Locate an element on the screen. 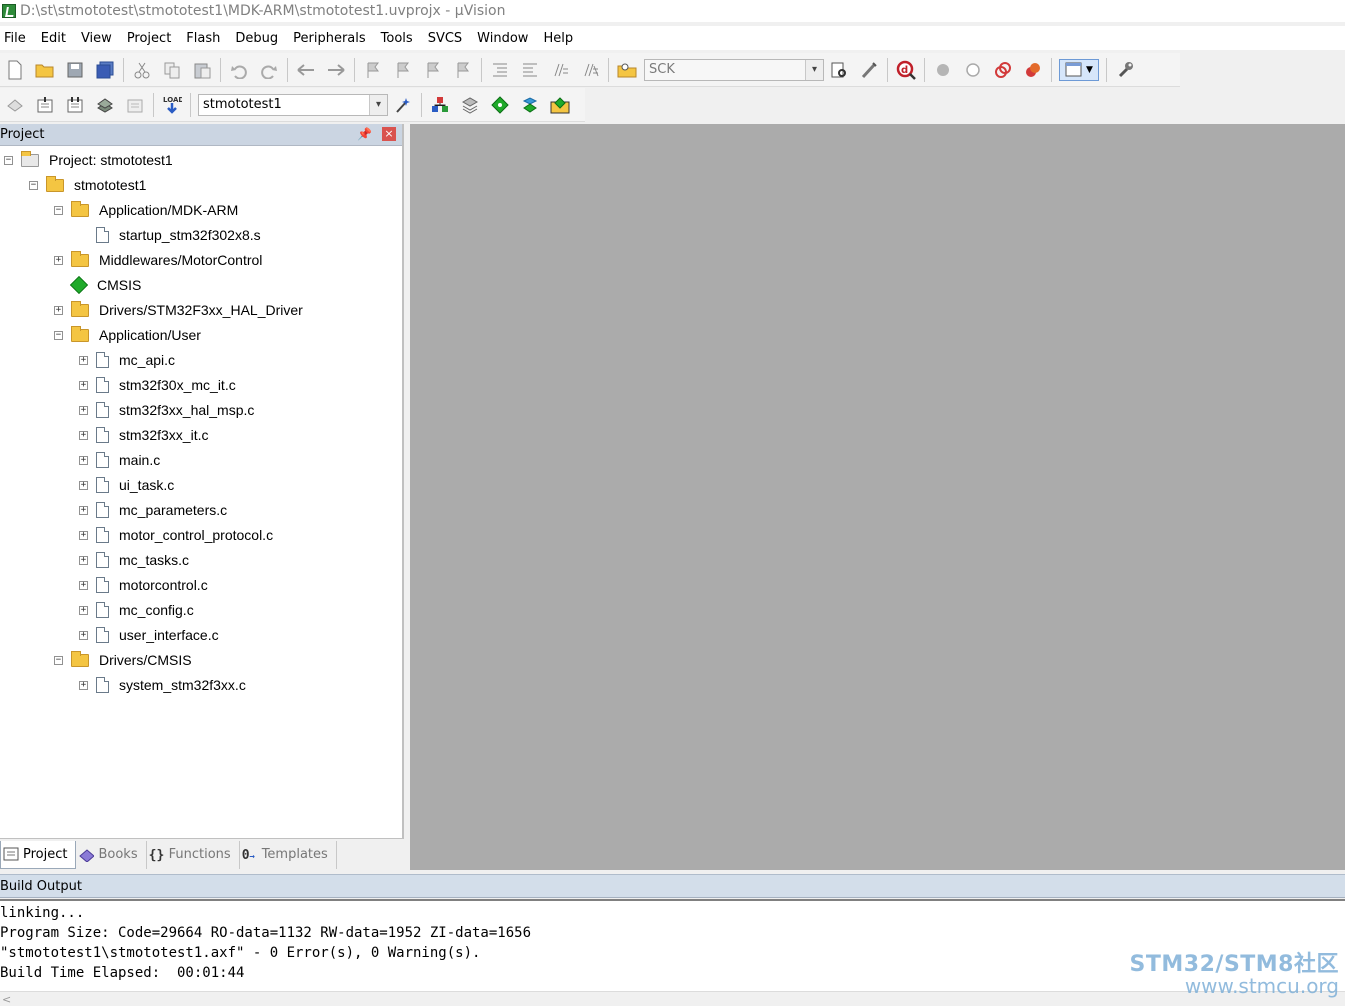 The height and width of the screenshot is (1006, 1345). menu-svcs: SVCS is located at coordinates (447, 38).